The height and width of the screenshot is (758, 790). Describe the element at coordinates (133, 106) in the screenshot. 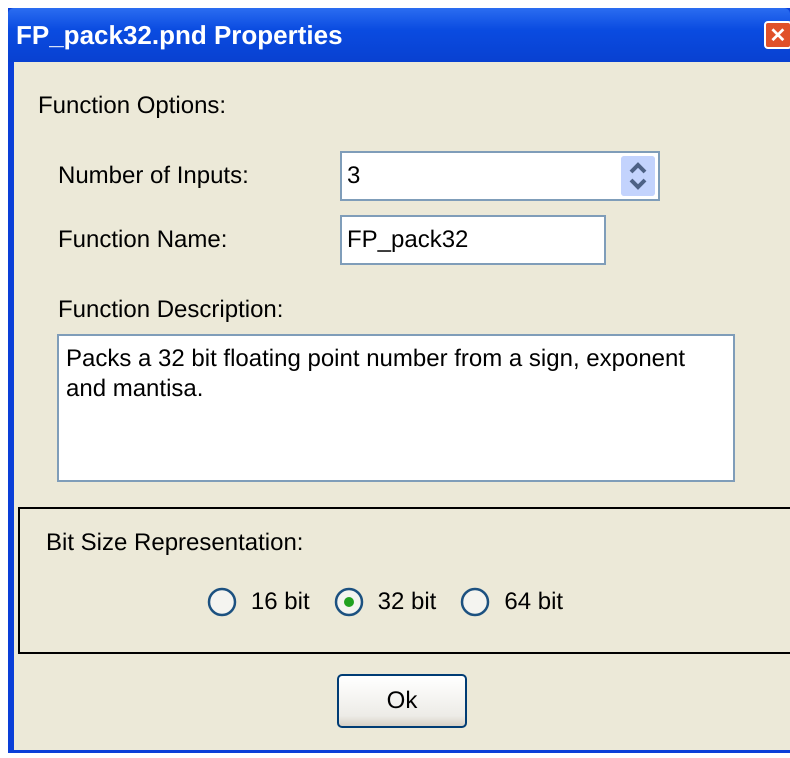

I see `section-heading: Function Options:` at that location.